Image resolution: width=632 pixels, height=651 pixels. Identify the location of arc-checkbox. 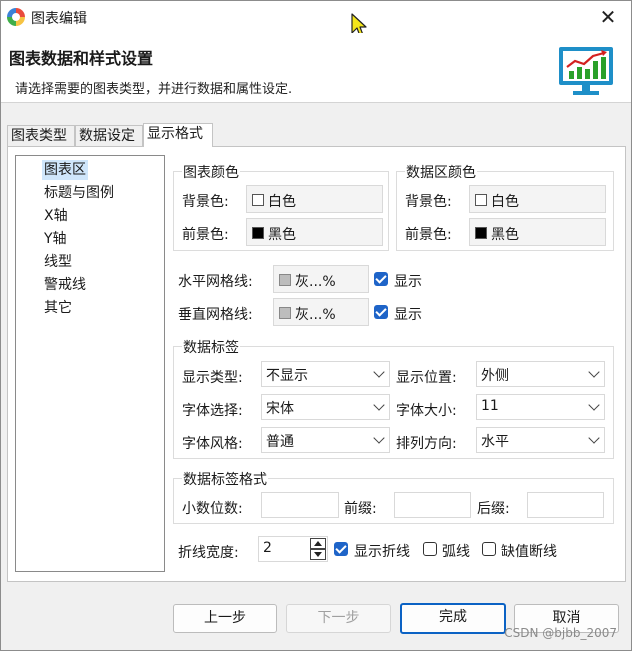
(430, 549).